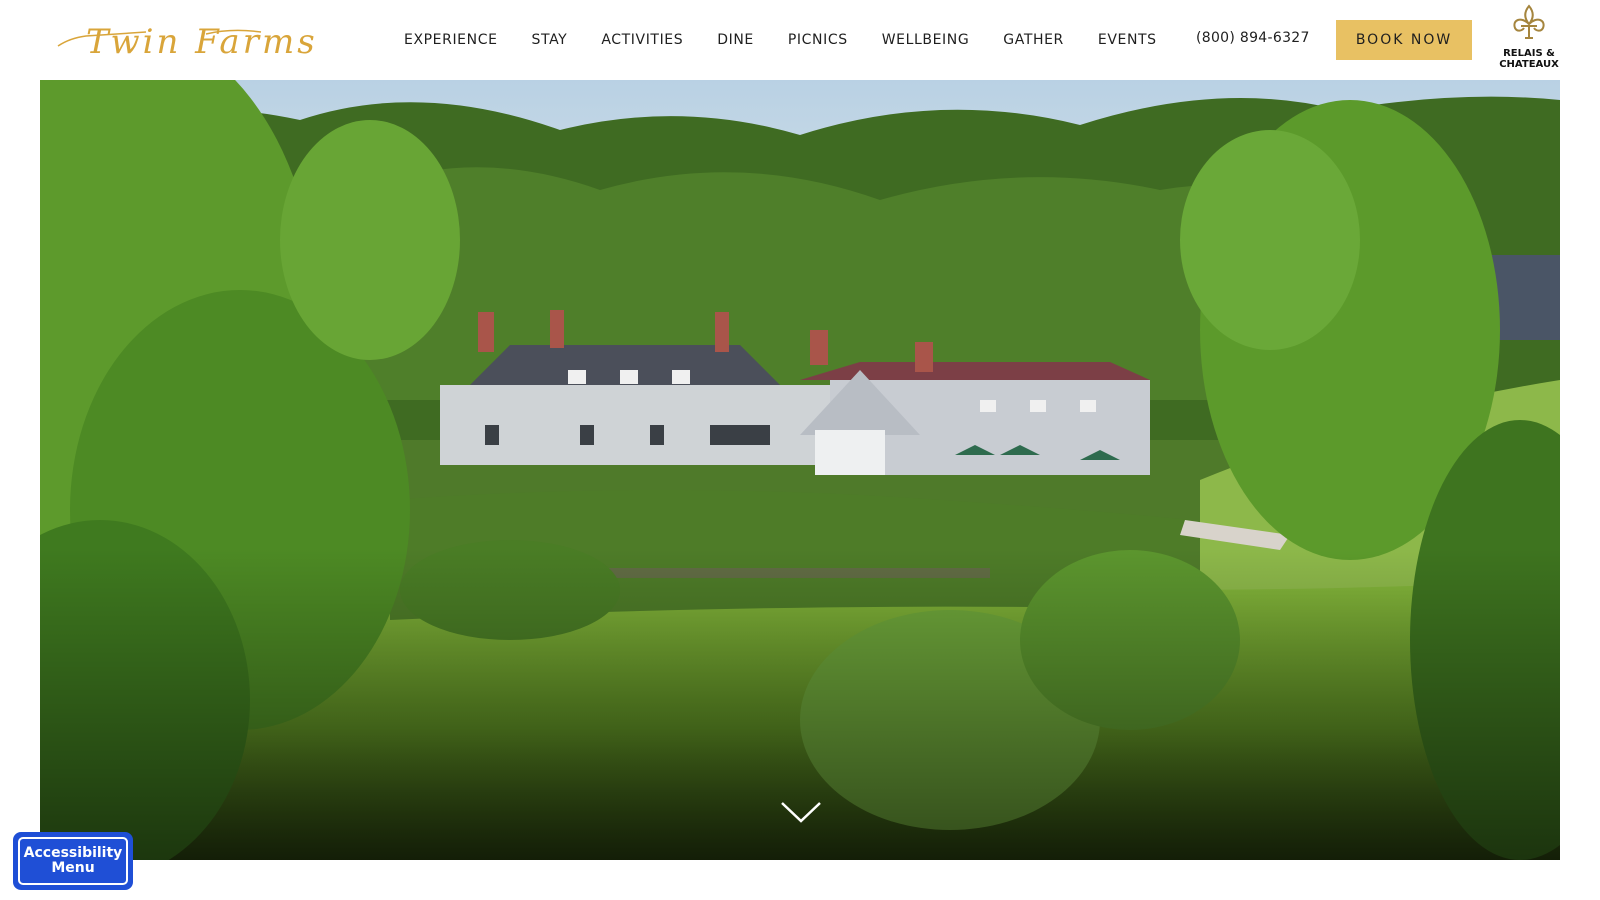 This screenshot has width=1600, height=900. I want to click on nav-dine: DINE, so click(735, 40).